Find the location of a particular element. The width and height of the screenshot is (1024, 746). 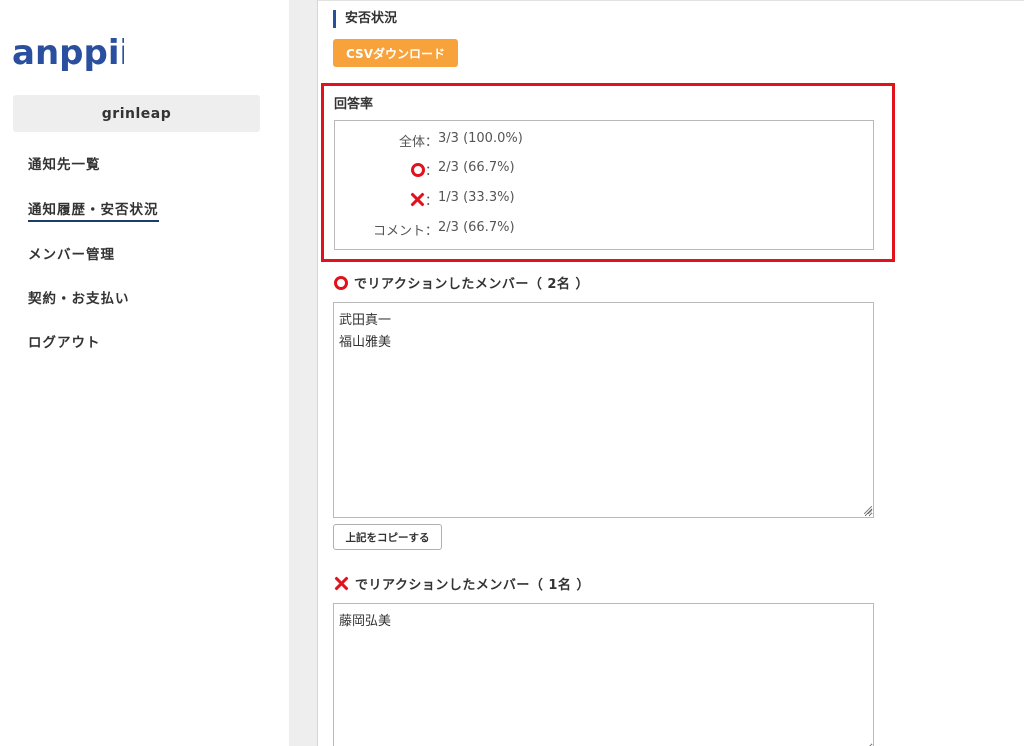

org-name-box: grinleap is located at coordinates (136, 113).